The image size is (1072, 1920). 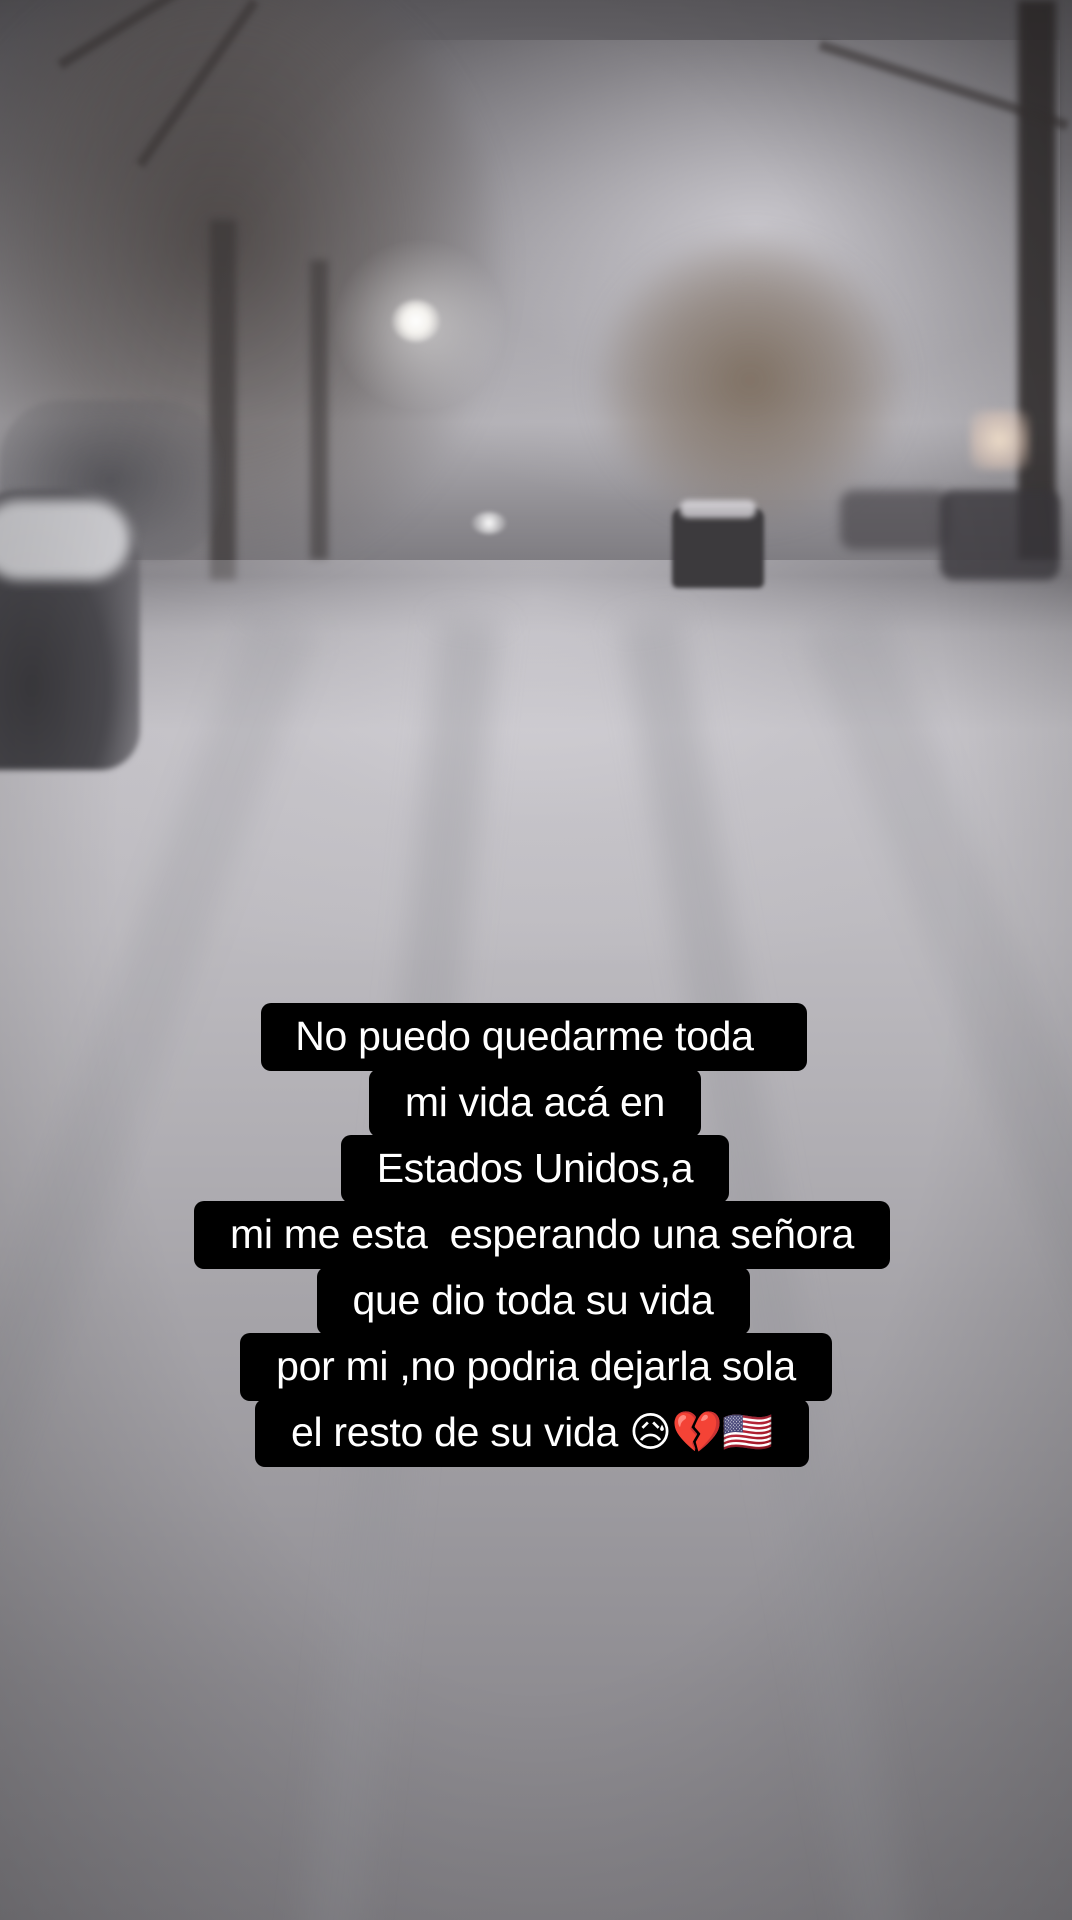 What do you see at coordinates (533, 1301) in the screenshot?
I see `caption-line: que dio toda su vida` at bounding box center [533, 1301].